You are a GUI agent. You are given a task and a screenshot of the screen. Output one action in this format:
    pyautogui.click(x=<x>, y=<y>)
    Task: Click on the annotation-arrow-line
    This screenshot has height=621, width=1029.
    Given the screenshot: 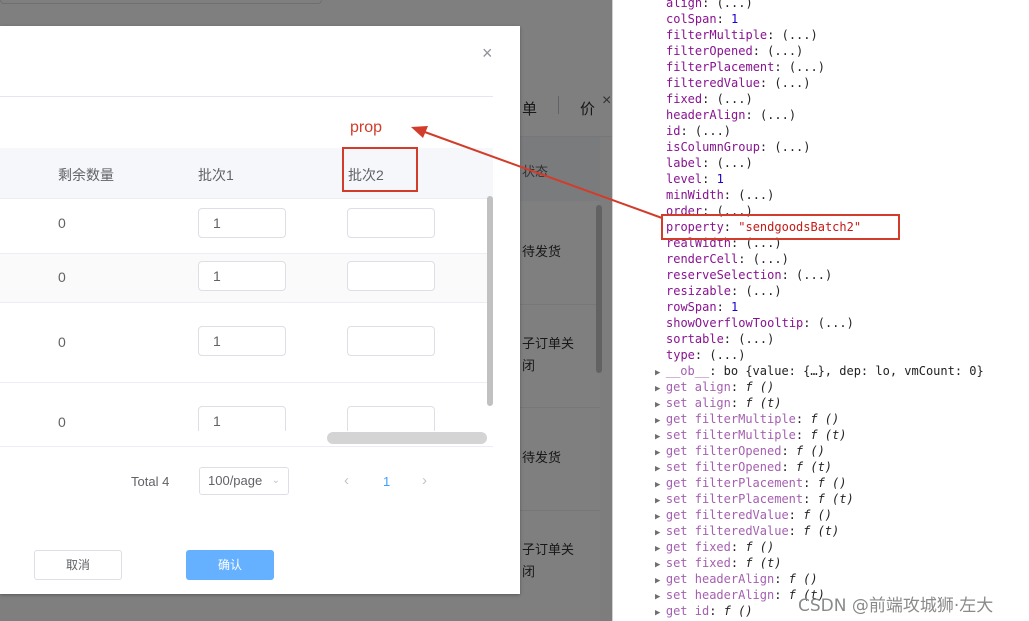 What is the action you would take?
    pyautogui.click(x=542, y=174)
    